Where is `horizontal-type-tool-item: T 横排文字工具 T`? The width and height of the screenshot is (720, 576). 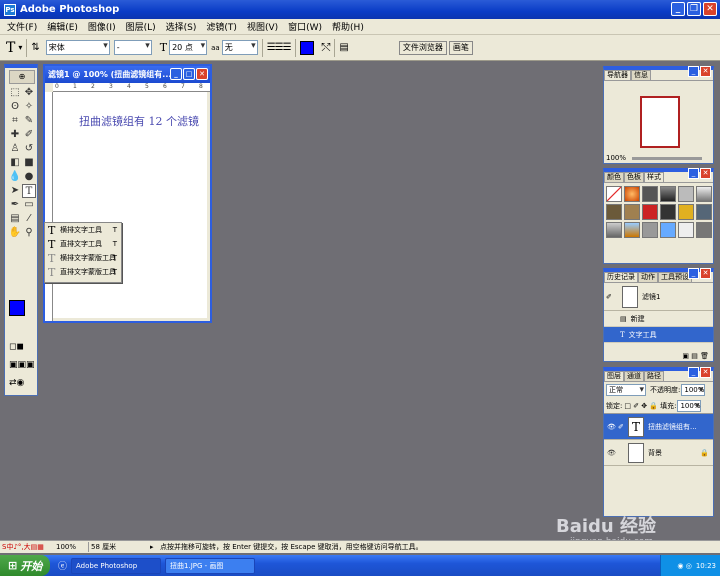 horizontal-type-tool-item: T 横排文字工具 T is located at coordinates (83, 230).